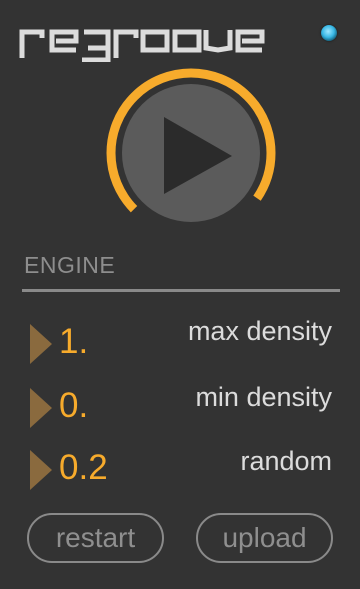 This screenshot has width=360, height=589. I want to click on param-row-min-density: 0. min density, so click(180, 410).